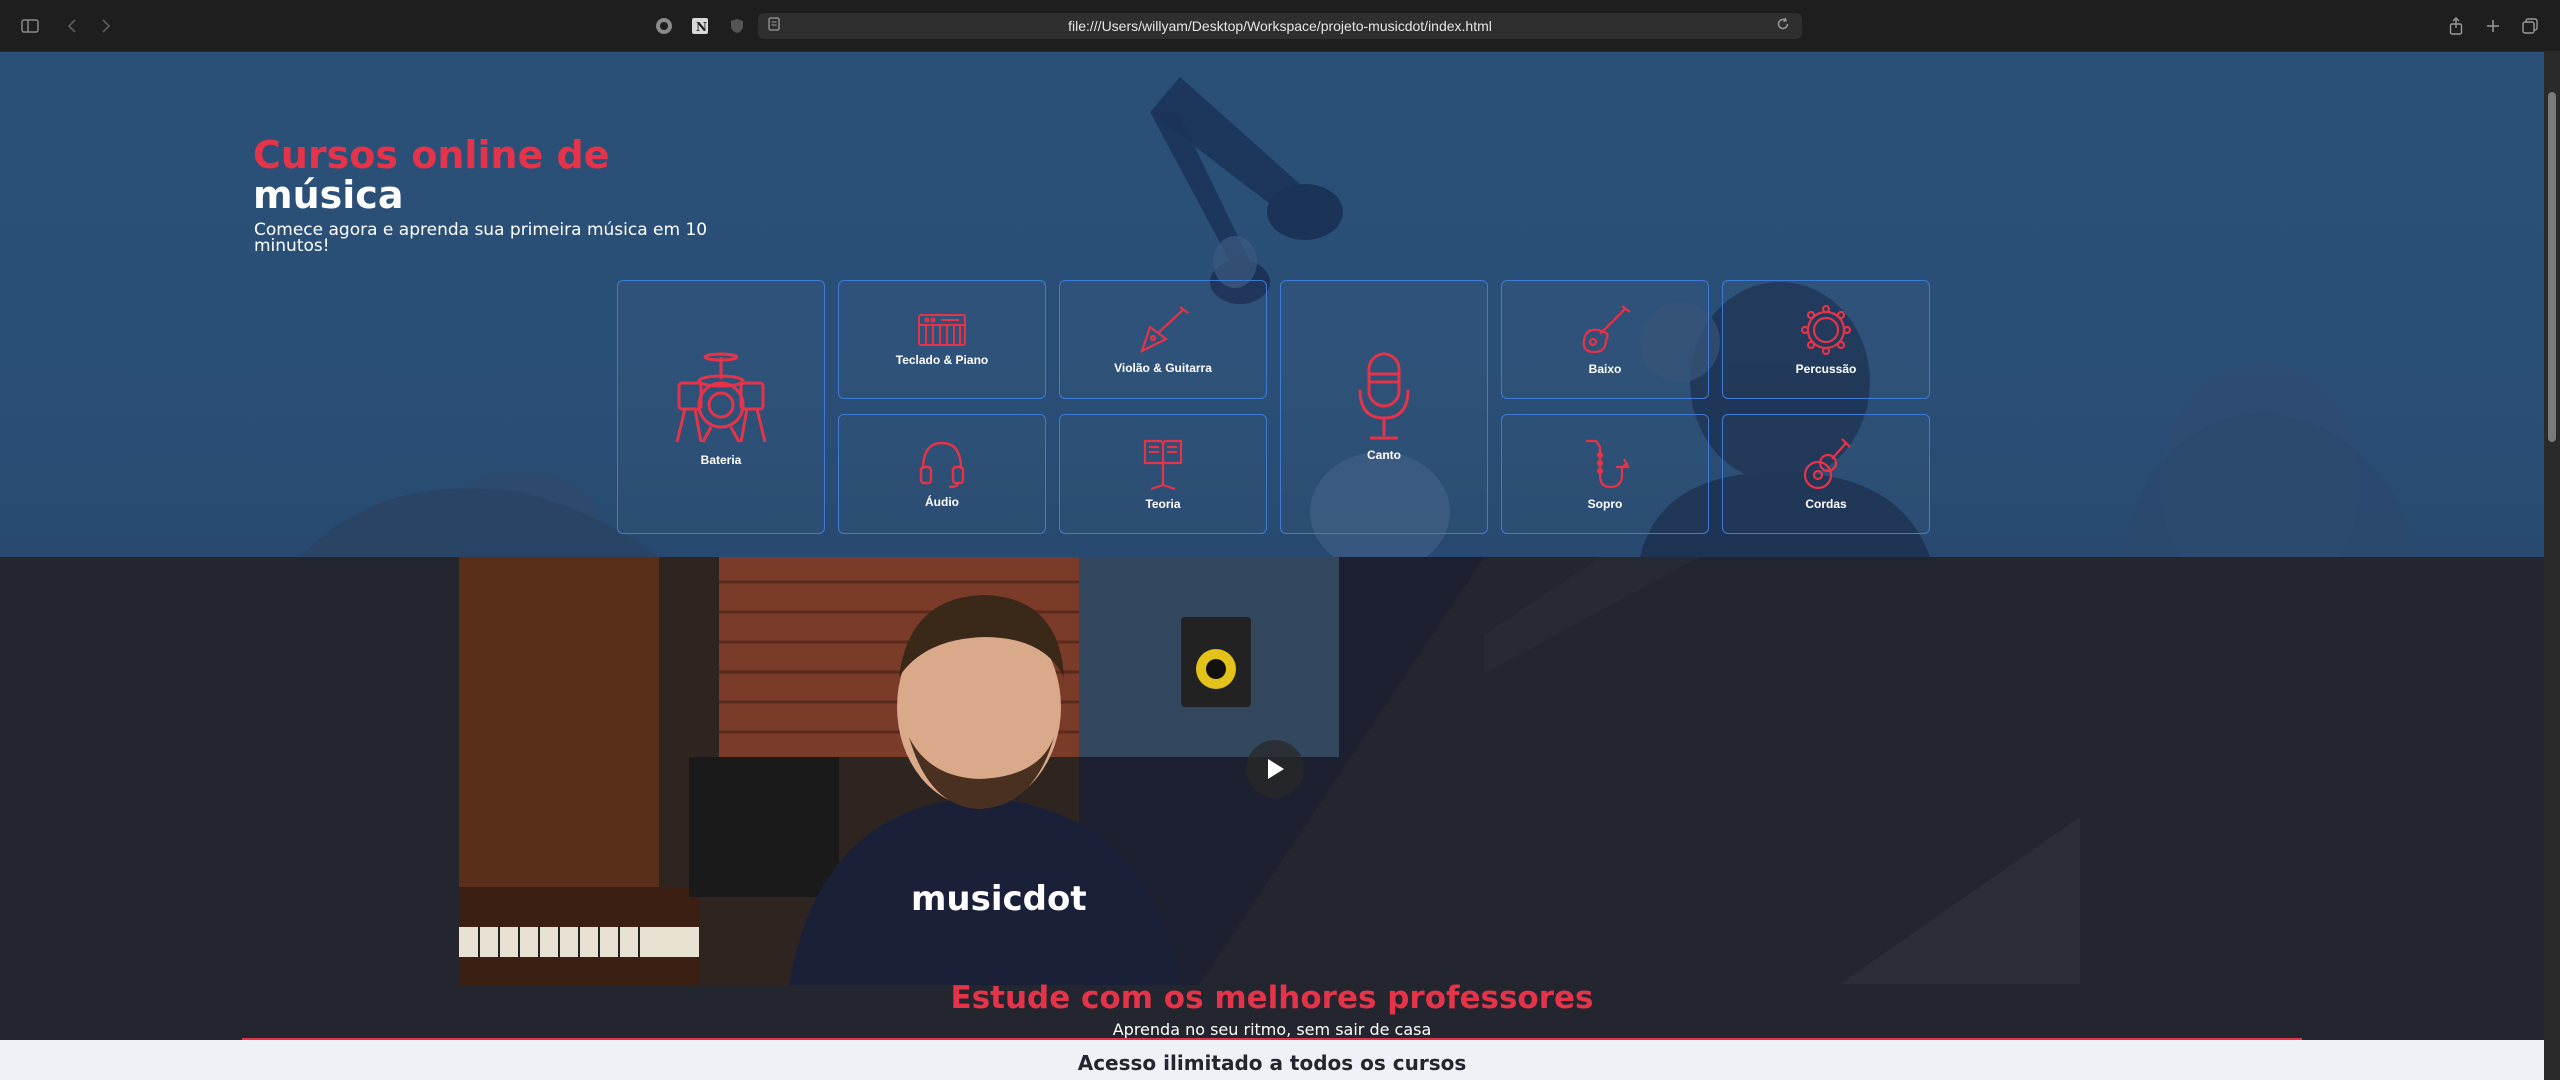  Describe the element at coordinates (1826, 504) in the screenshot. I see `category-label: Cordas` at that location.